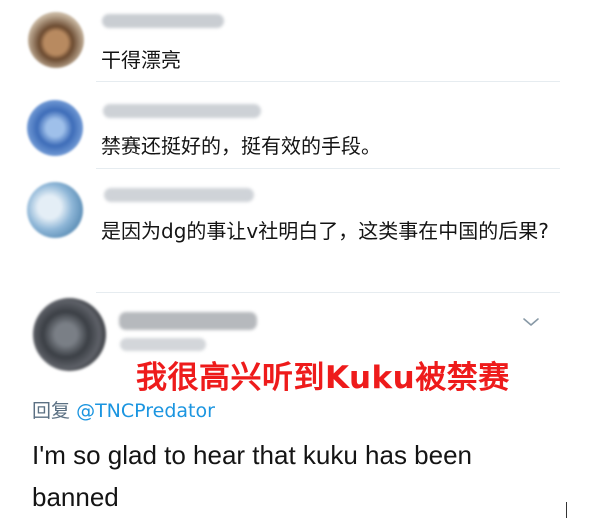  What do you see at coordinates (145, 411) in the screenshot?
I see `reply-handle-link: @TNCPredator` at bounding box center [145, 411].